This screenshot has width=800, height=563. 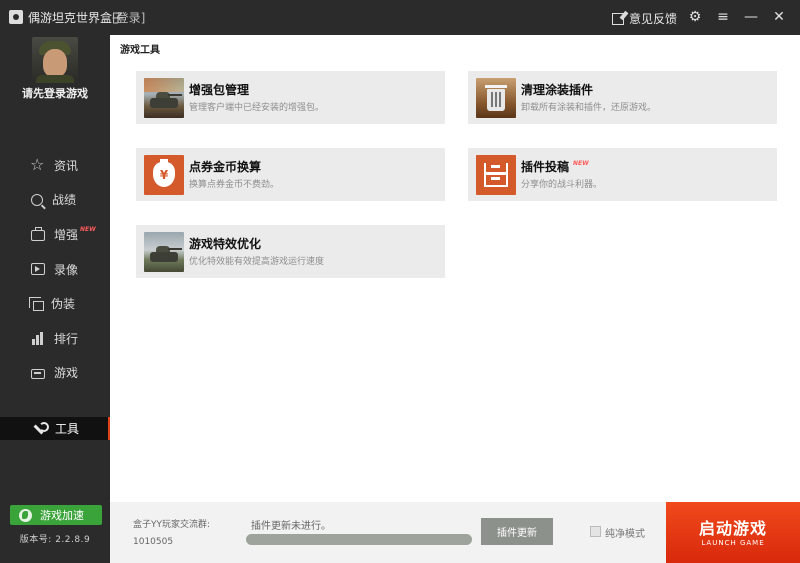 What do you see at coordinates (595, 531) in the screenshot?
I see `pure-mode-checkbox` at bounding box center [595, 531].